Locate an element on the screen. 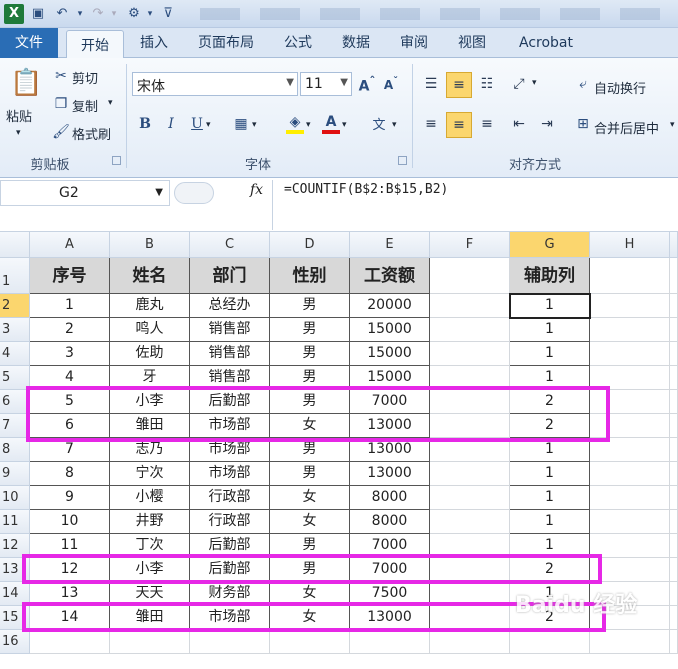  name-box: G2 ▼ is located at coordinates (85, 193).